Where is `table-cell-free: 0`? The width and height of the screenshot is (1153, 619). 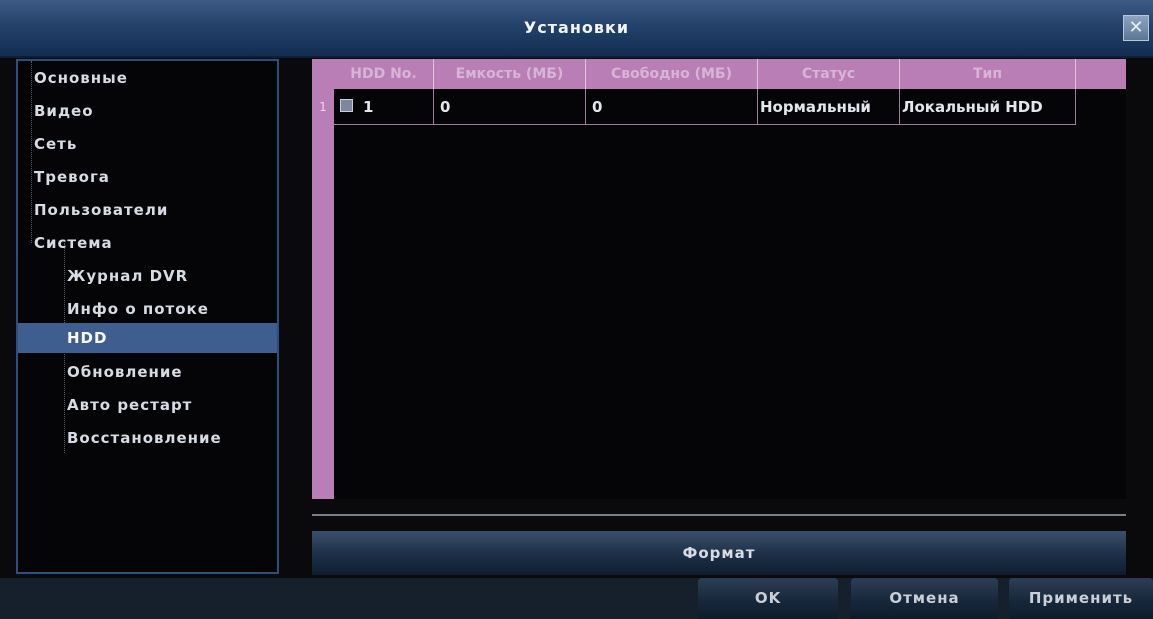 table-cell-free: 0 is located at coordinates (672, 107).